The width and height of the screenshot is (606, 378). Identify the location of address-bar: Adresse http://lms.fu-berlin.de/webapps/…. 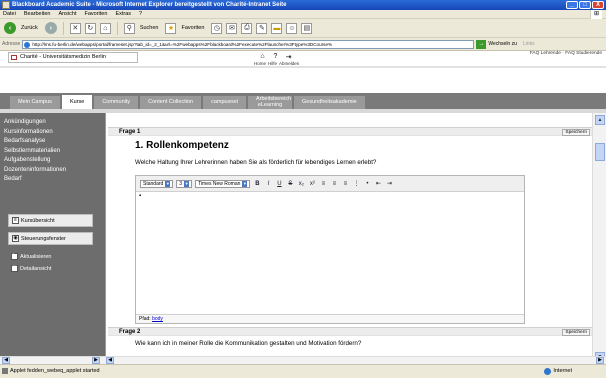
(303, 44).